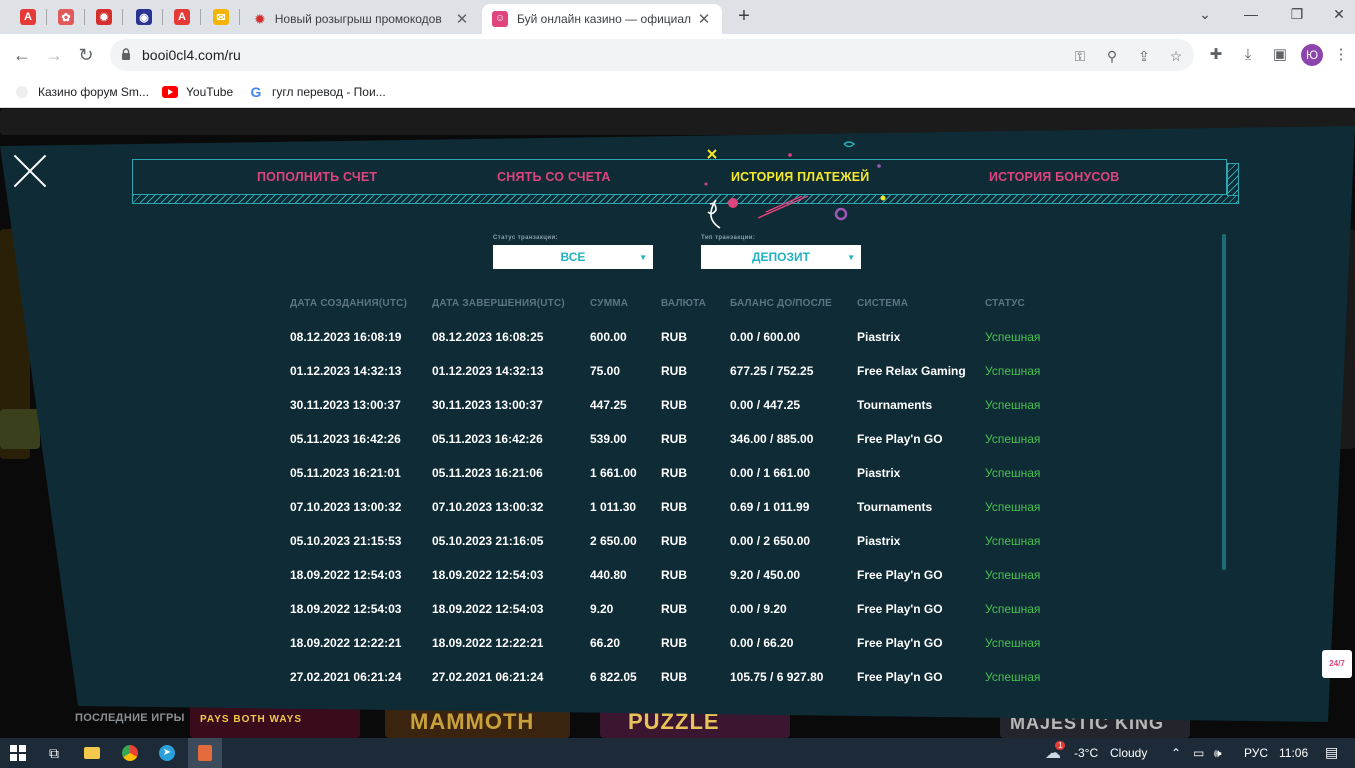  Describe the element at coordinates (781, 257) in the screenshot. I see `type-filter-select: ДЕПОЗИТ ▼` at that location.